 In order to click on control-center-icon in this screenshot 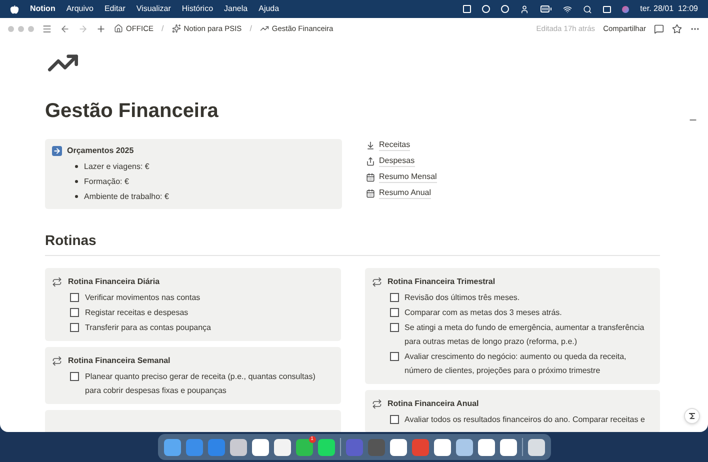, I will do `click(607, 9)`.